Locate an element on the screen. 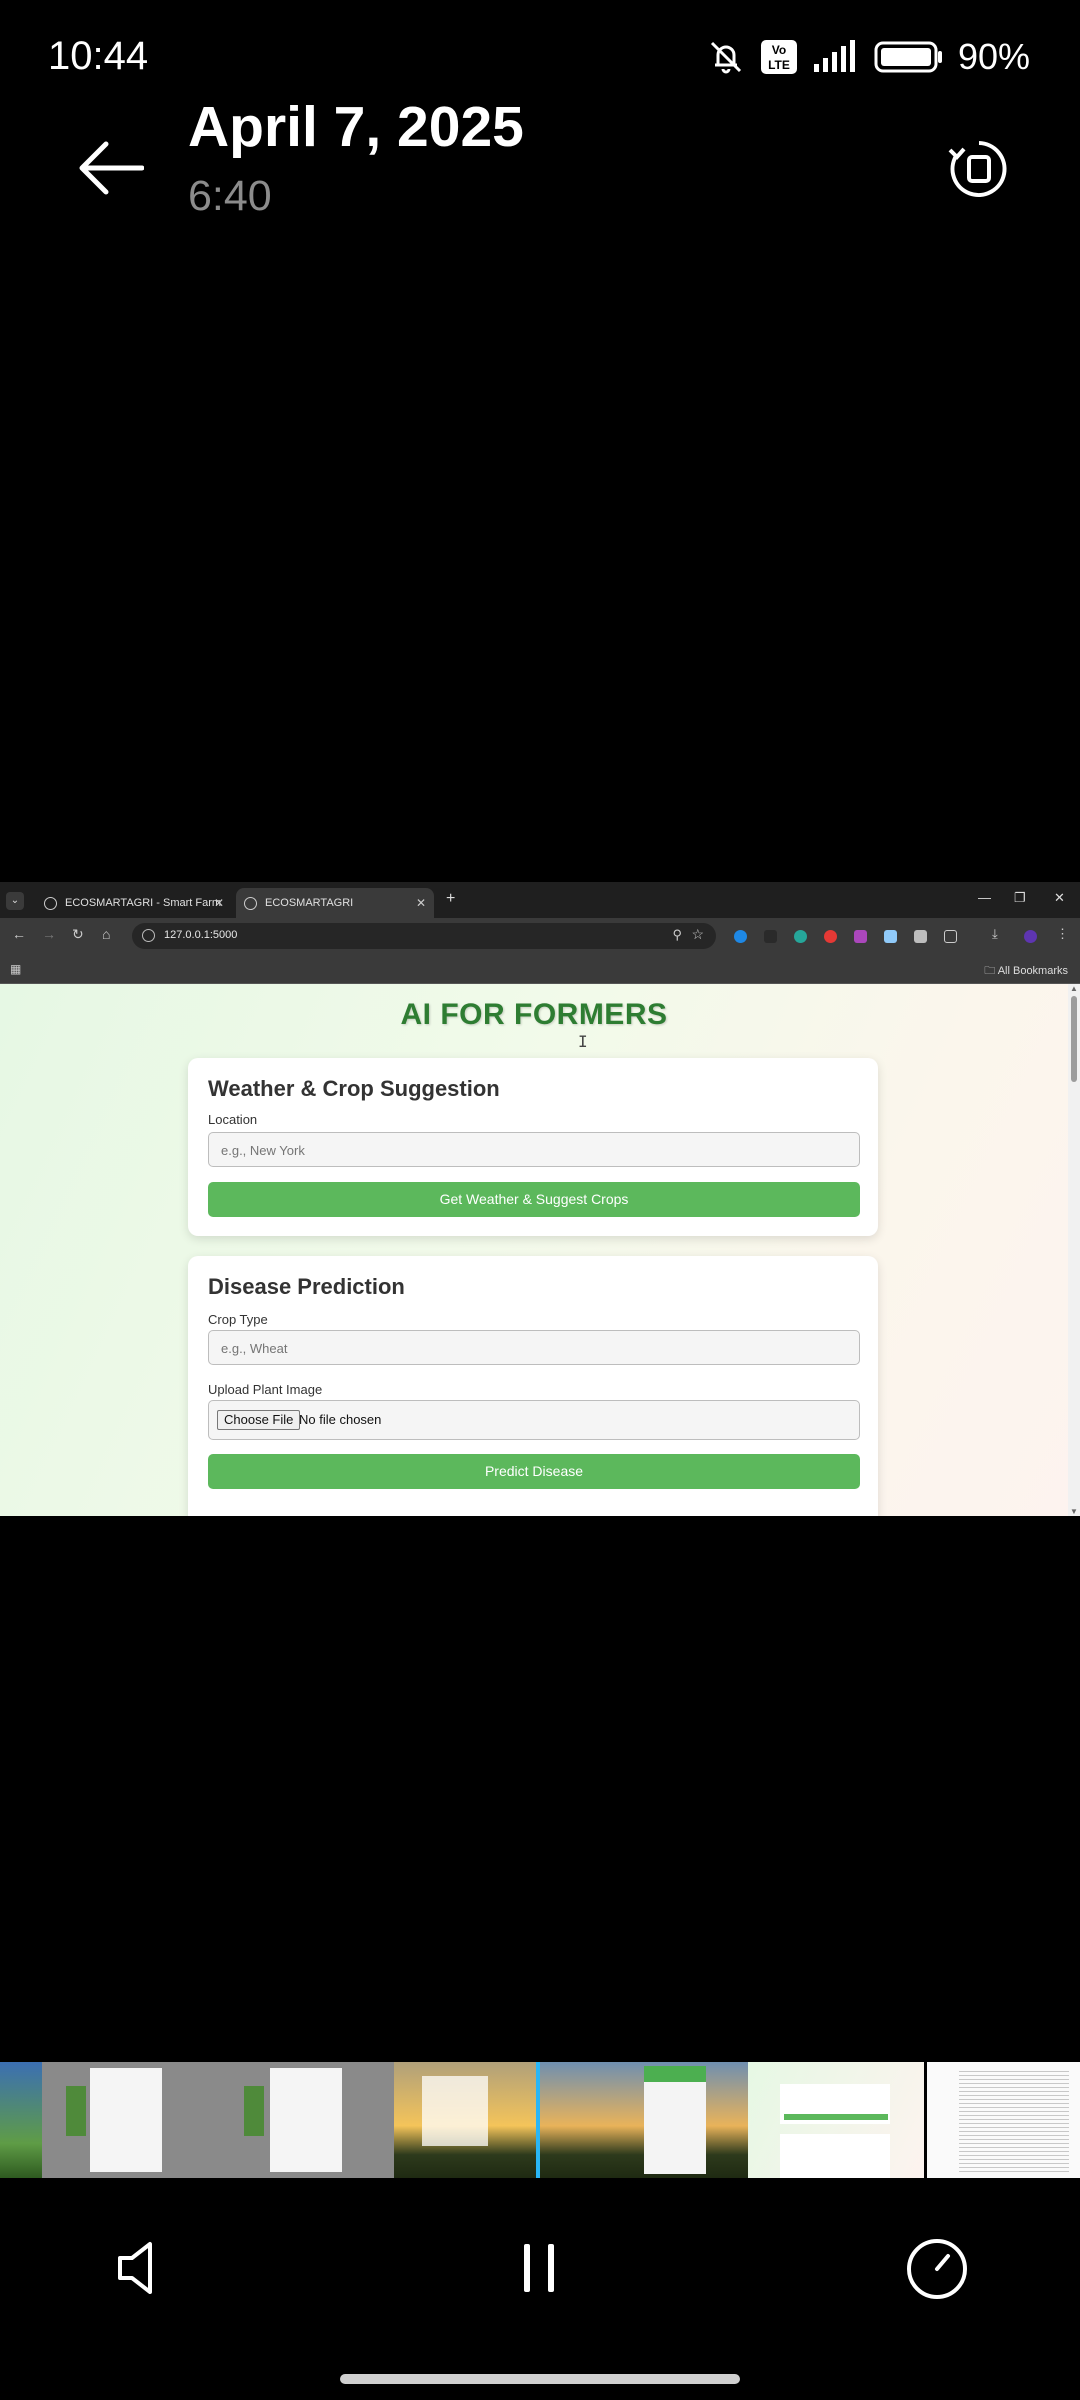  arrow-left-icon is located at coordinates (111, 168).